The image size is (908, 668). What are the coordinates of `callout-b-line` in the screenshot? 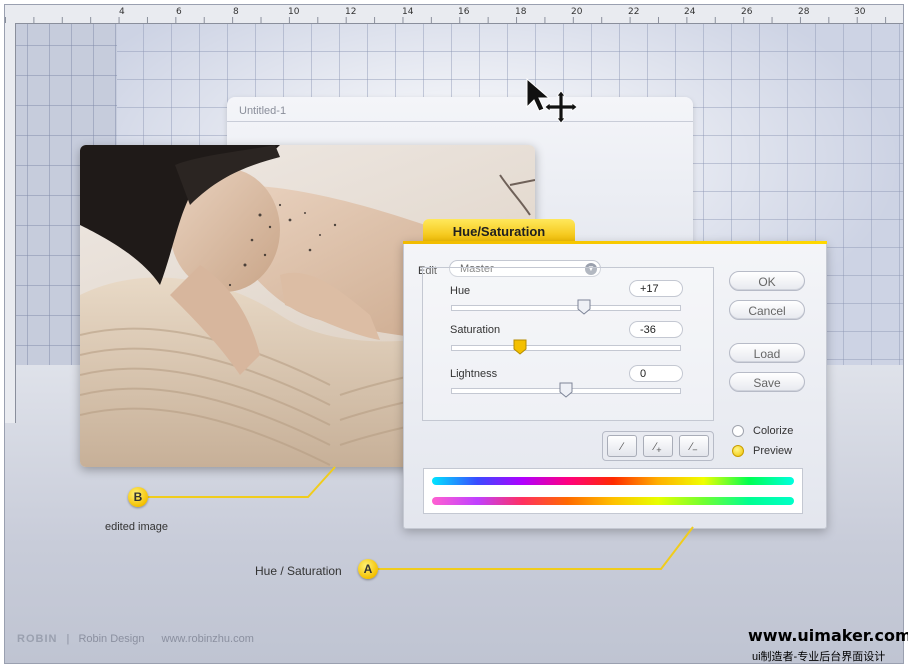 It's located at (242, 482).